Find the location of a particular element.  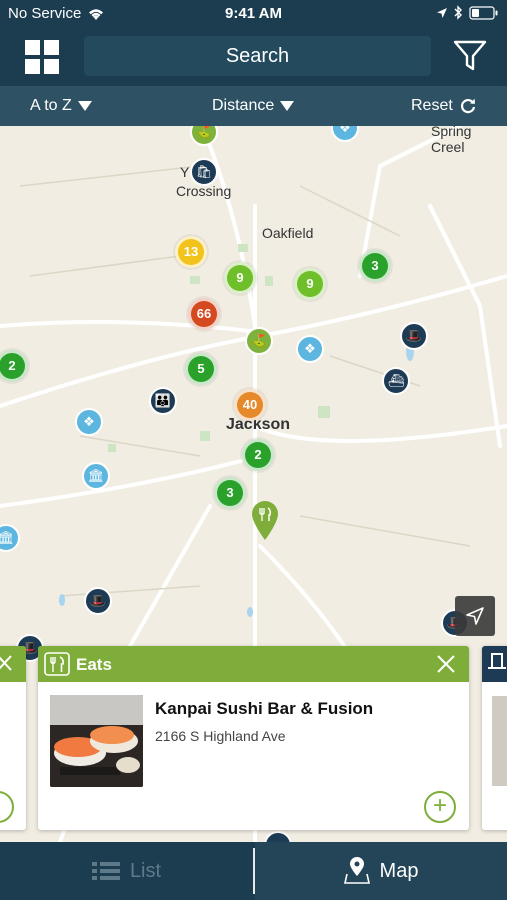

next-card-header is located at coordinates (494, 664).